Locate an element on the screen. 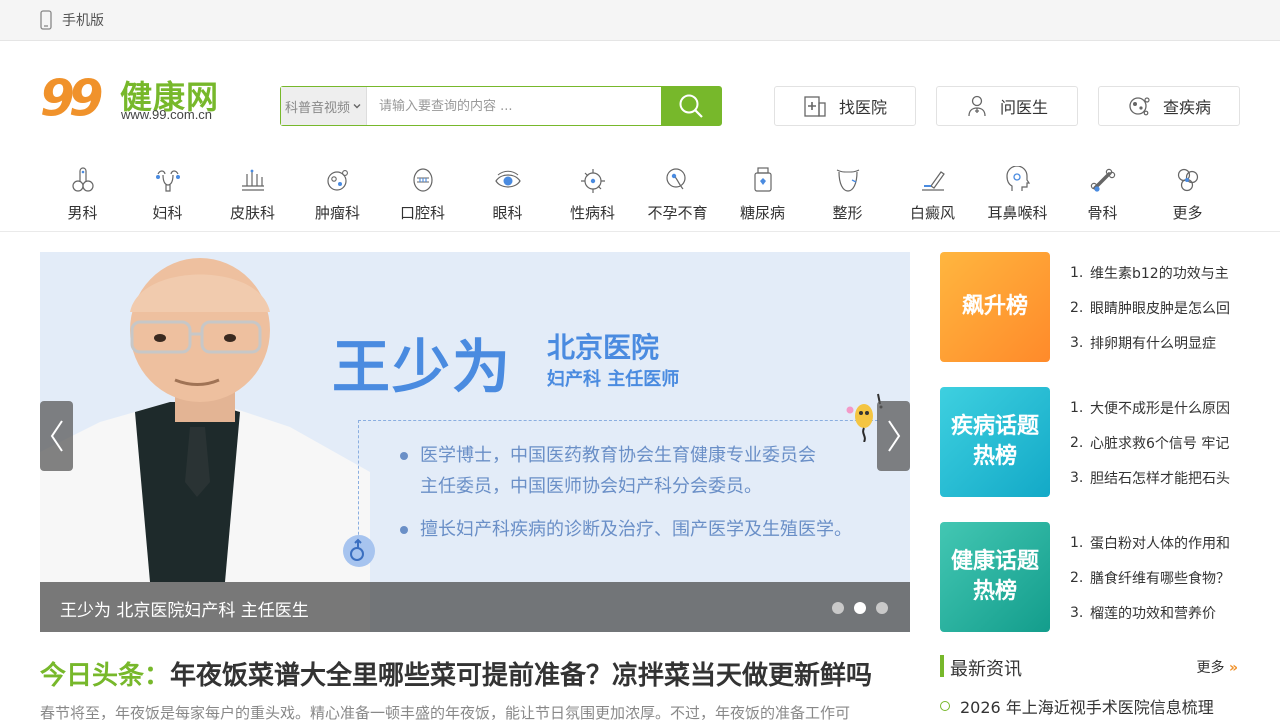 This screenshot has height=720, width=1280. top-bar: 手机版 is located at coordinates (640, 20).